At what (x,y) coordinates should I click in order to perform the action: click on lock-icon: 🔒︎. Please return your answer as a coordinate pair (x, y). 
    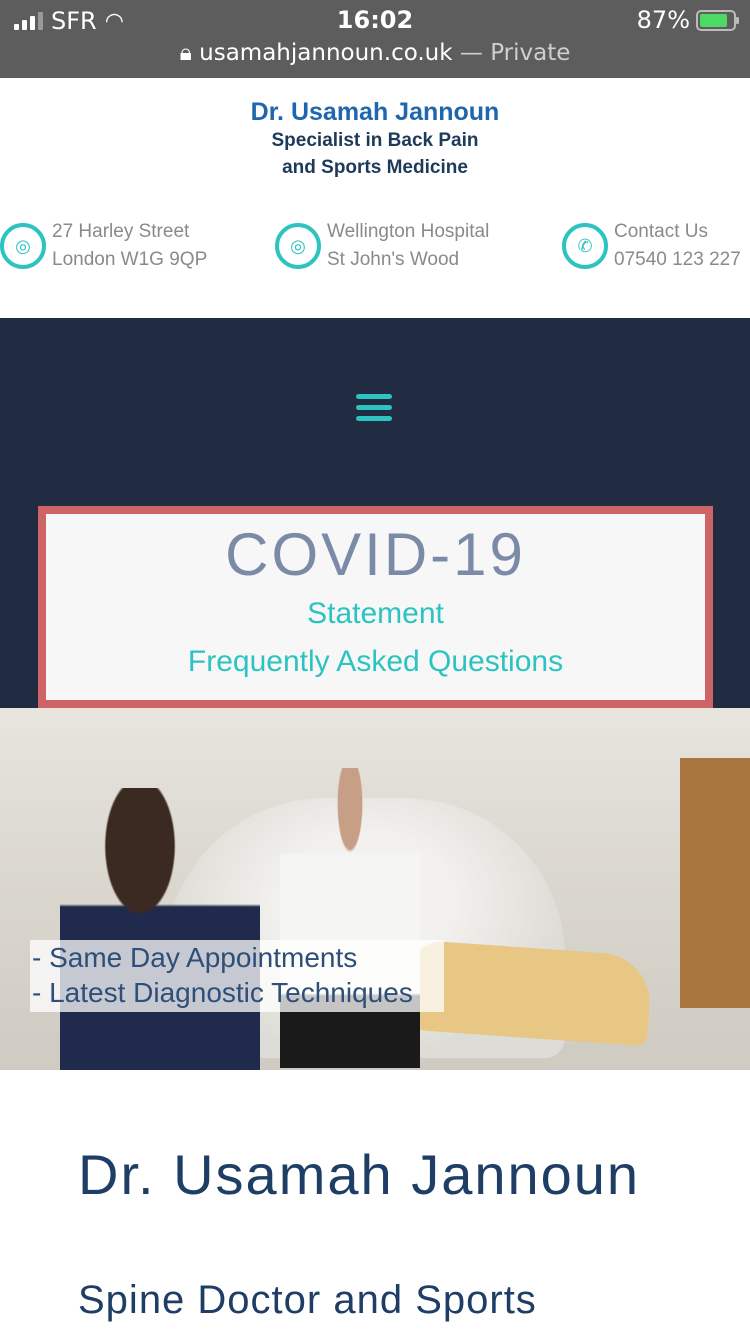
    Looking at the image, I should click on (185, 53).